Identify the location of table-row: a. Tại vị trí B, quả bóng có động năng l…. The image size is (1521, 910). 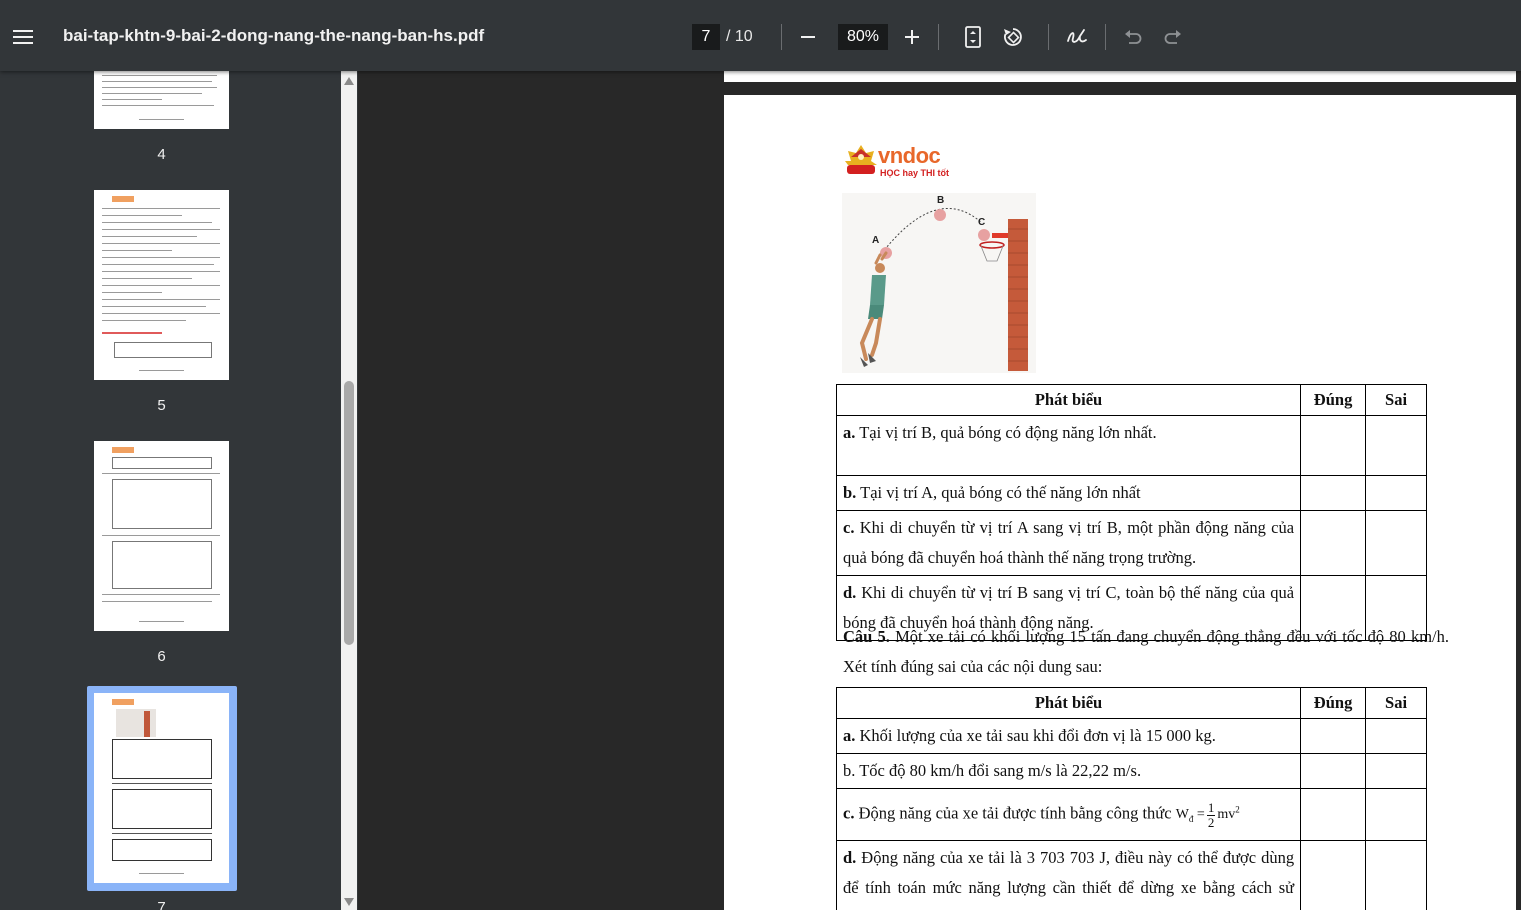
(1131, 445).